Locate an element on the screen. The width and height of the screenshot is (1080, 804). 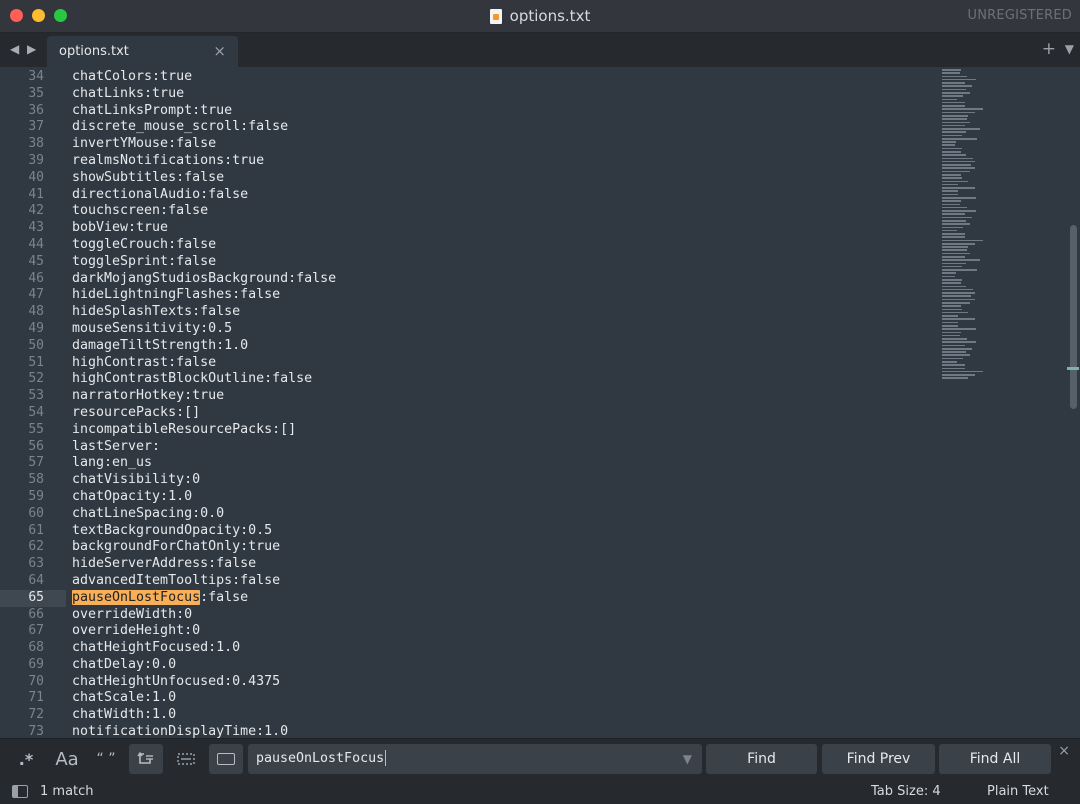
code-line: 57 lang:en_us is located at coordinates (470, 463).